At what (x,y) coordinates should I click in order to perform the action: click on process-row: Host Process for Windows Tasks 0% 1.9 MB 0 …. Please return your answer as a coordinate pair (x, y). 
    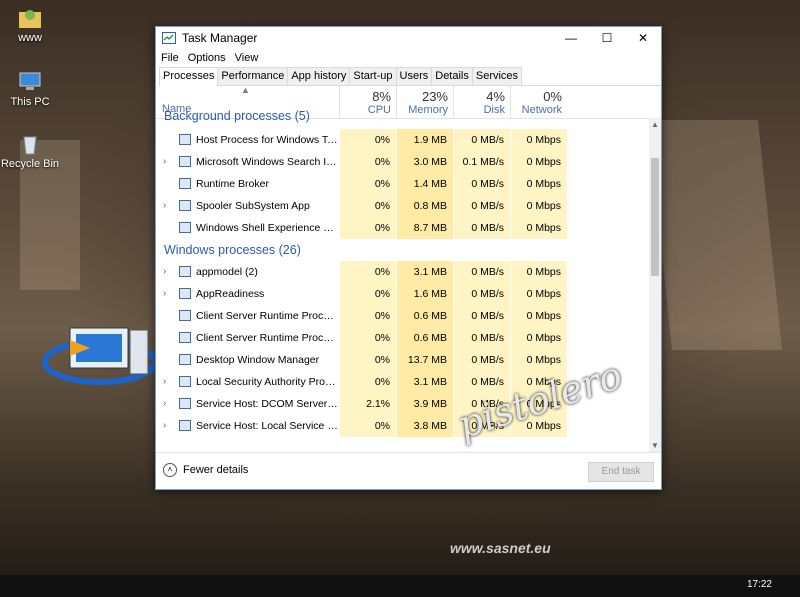
    Looking at the image, I should click on (402, 140).